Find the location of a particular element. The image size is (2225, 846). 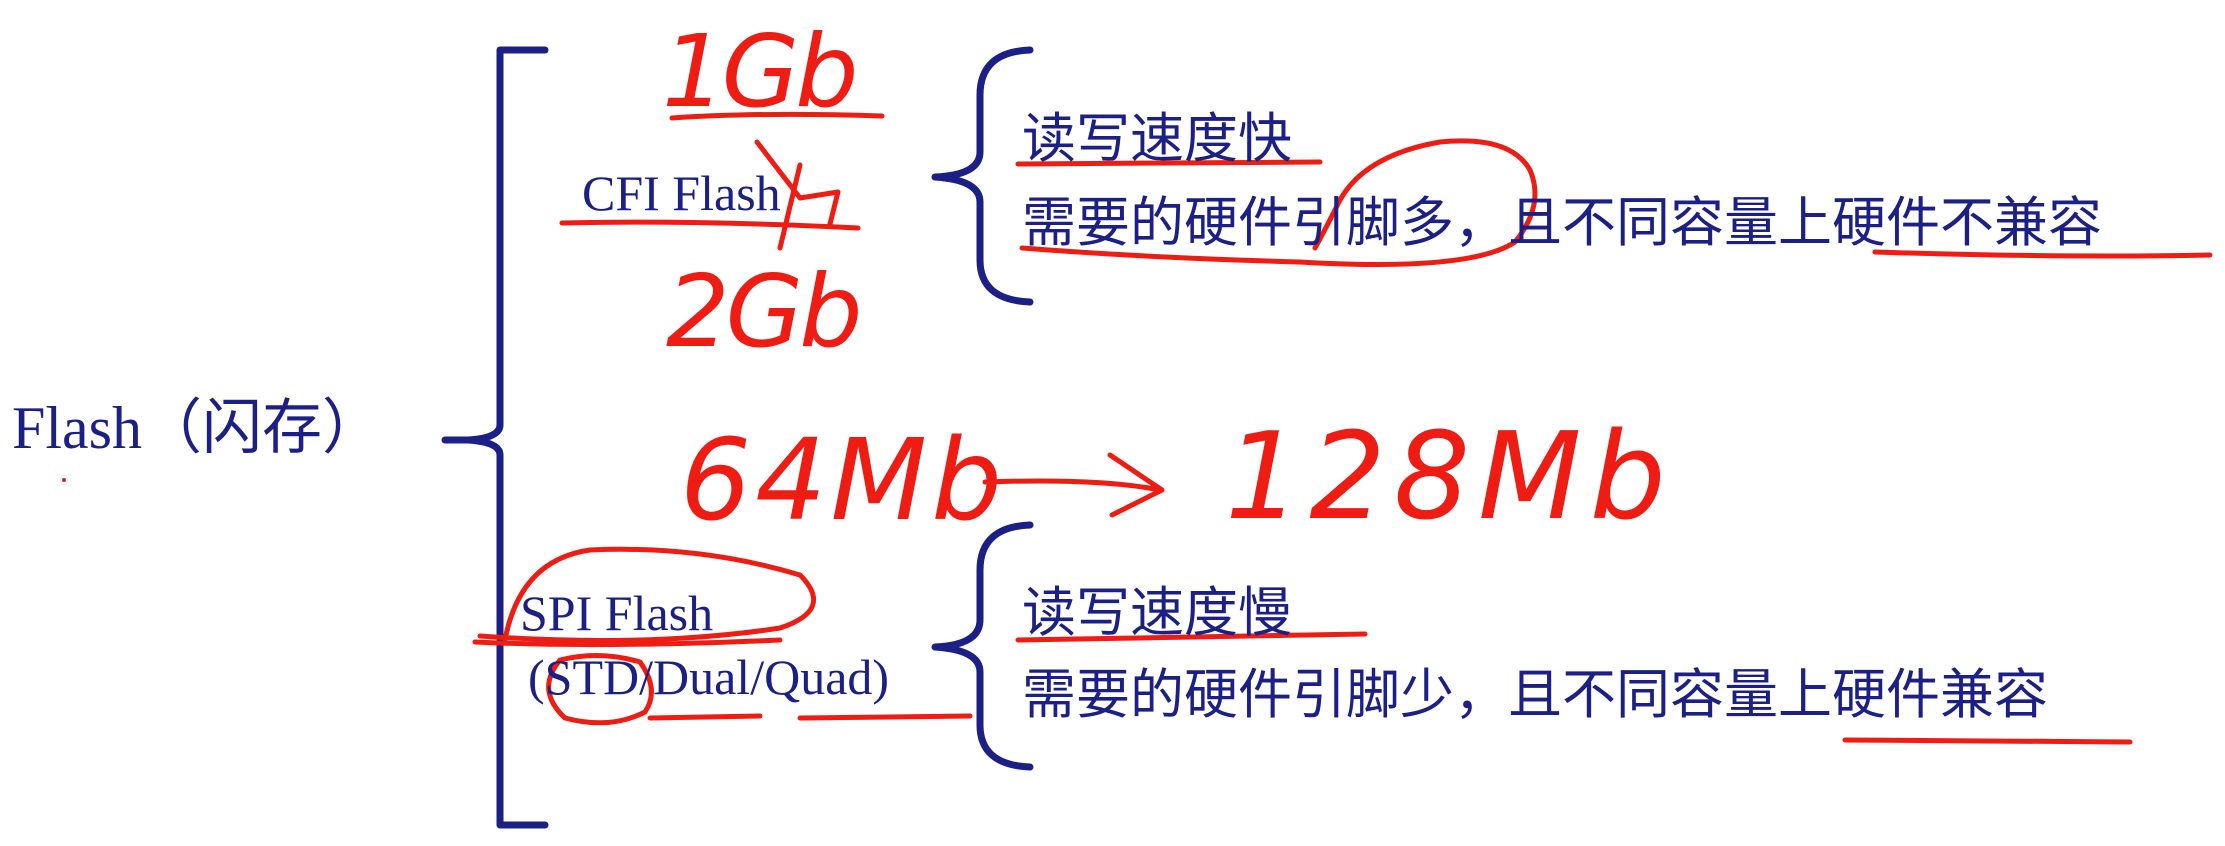

underline-spi-compat is located at coordinates (1987, 741).